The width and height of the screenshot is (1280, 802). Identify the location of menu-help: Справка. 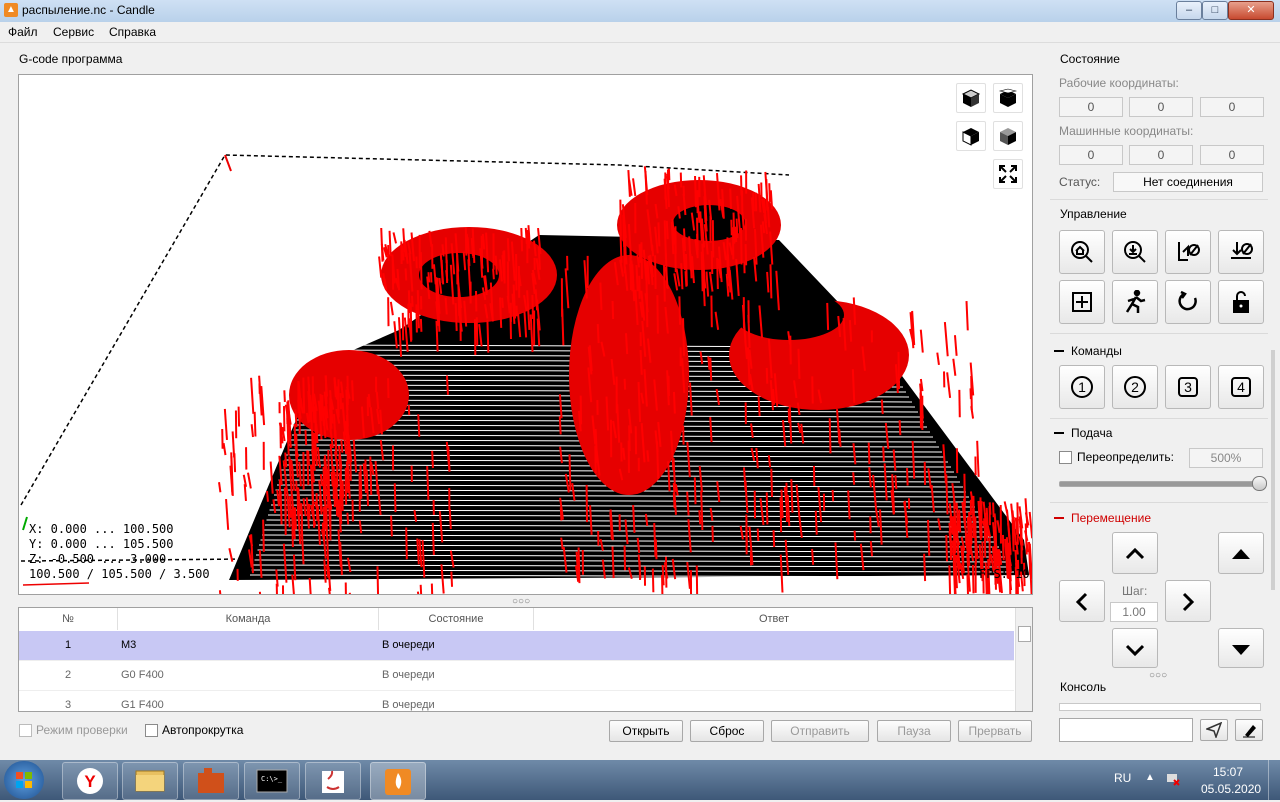
(132, 32).